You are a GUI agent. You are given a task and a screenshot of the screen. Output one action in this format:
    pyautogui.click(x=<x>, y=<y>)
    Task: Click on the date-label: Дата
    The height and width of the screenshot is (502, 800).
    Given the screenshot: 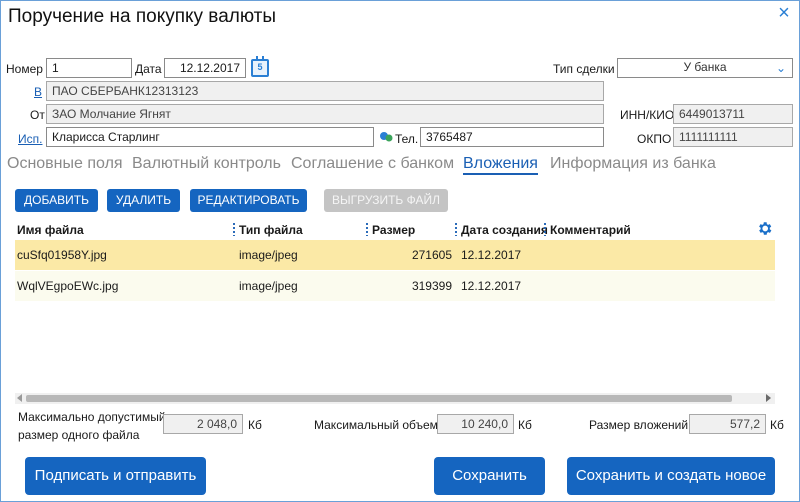 What is the action you would take?
    pyautogui.click(x=148, y=69)
    